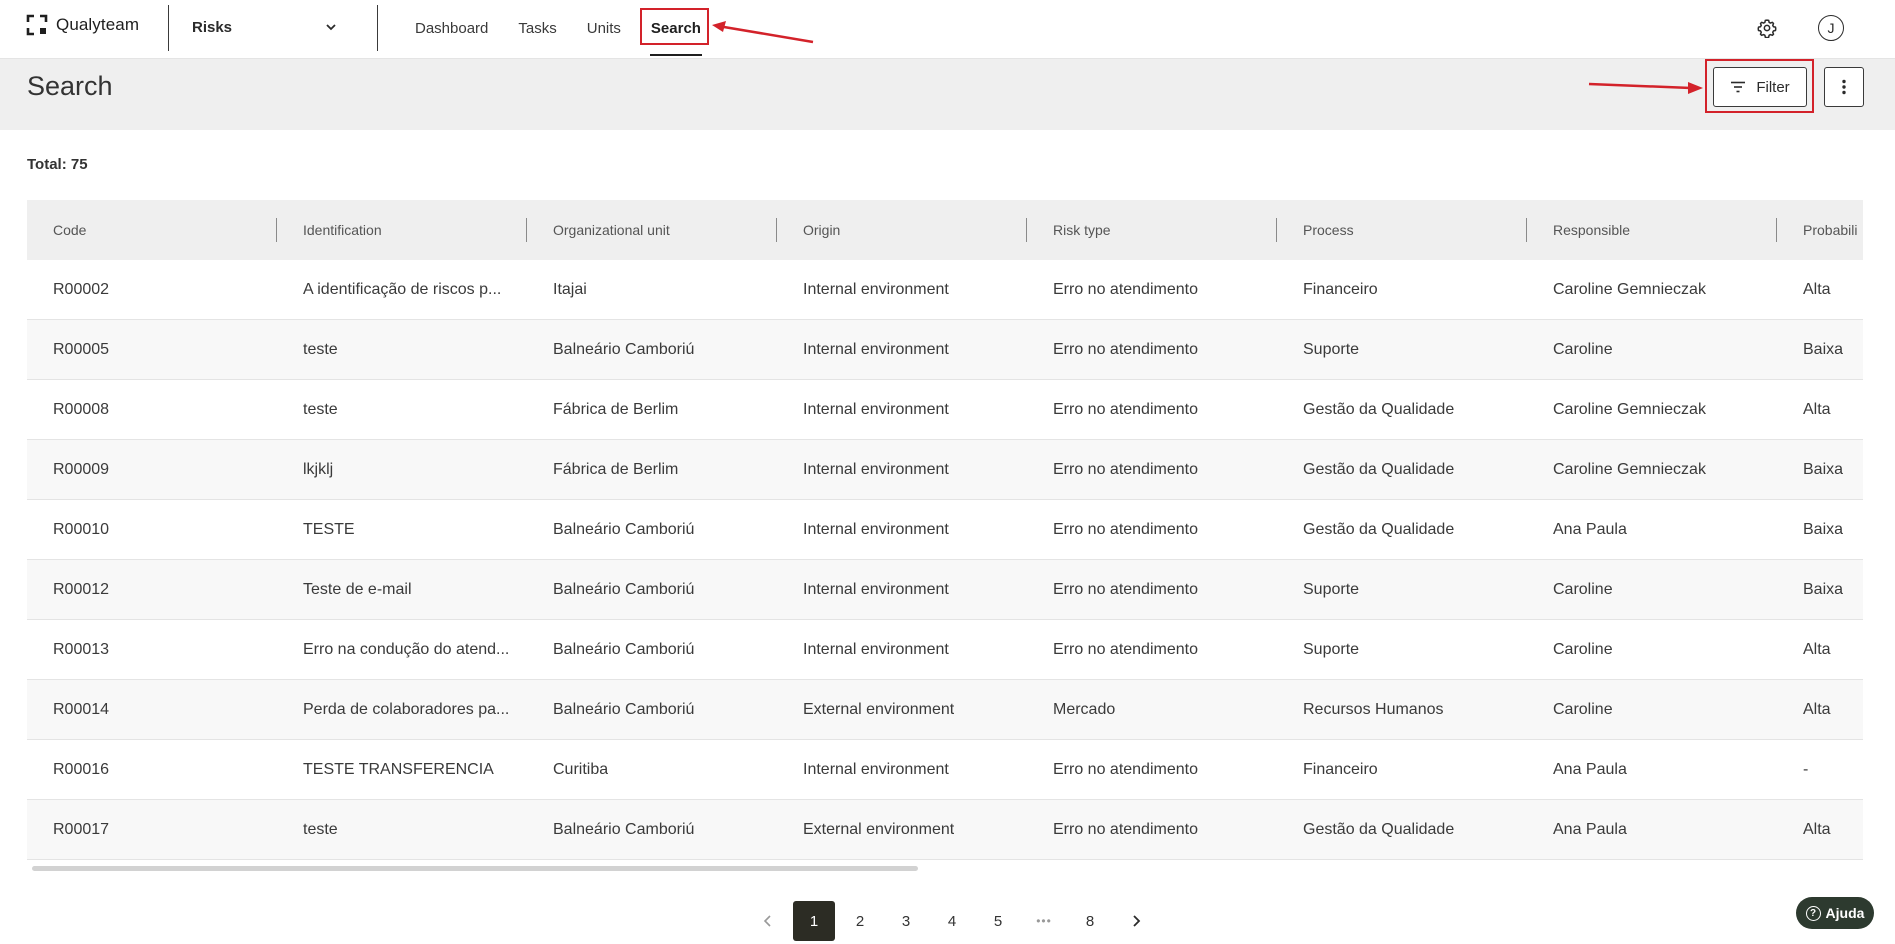  Describe the element at coordinates (1652, 230) in the screenshot. I see `column-header-responsible: Responsible` at that location.